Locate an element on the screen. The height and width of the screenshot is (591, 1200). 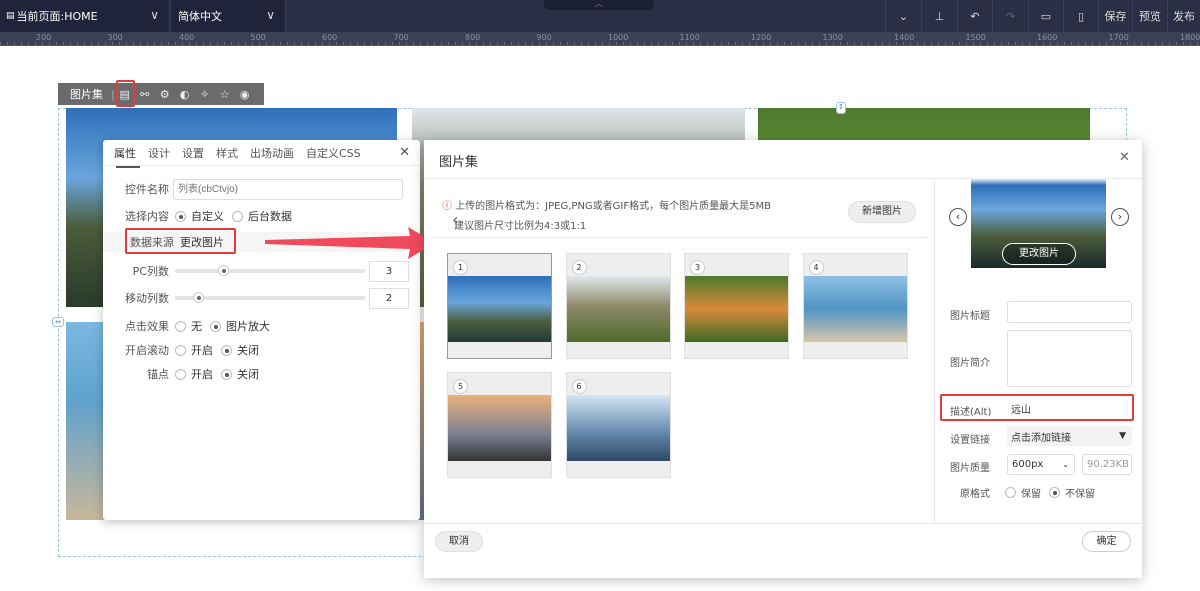
ruler-label: 1800 is located at coordinates (1190, 37).